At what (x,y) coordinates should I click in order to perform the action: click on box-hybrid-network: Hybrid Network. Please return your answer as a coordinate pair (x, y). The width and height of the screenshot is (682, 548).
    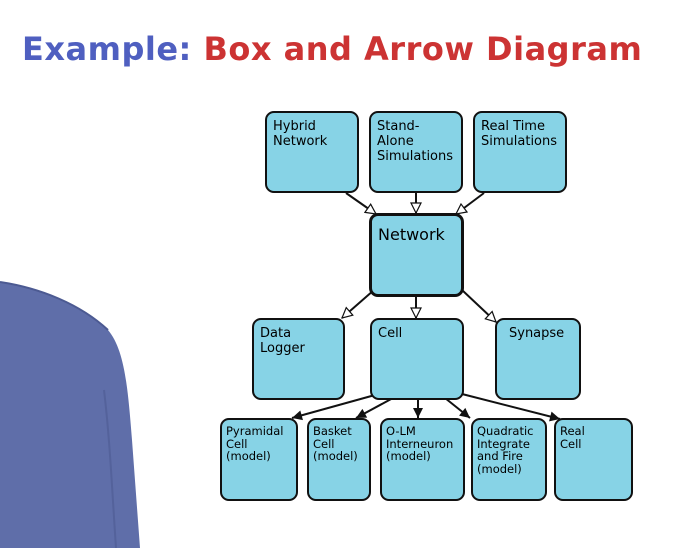
    Looking at the image, I should click on (312, 152).